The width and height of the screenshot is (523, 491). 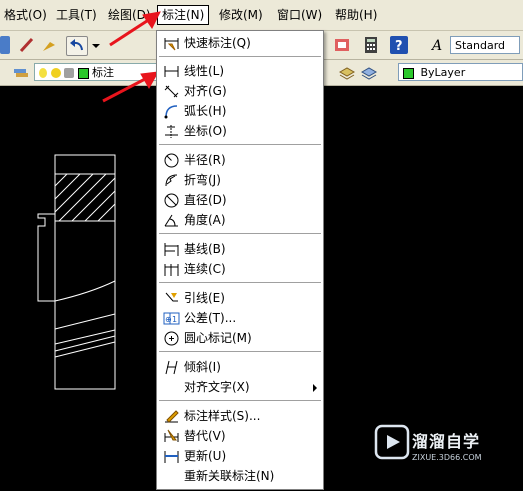 What do you see at coordinates (171, 71) in the screenshot?
I see `linear-dim-icon` at bounding box center [171, 71].